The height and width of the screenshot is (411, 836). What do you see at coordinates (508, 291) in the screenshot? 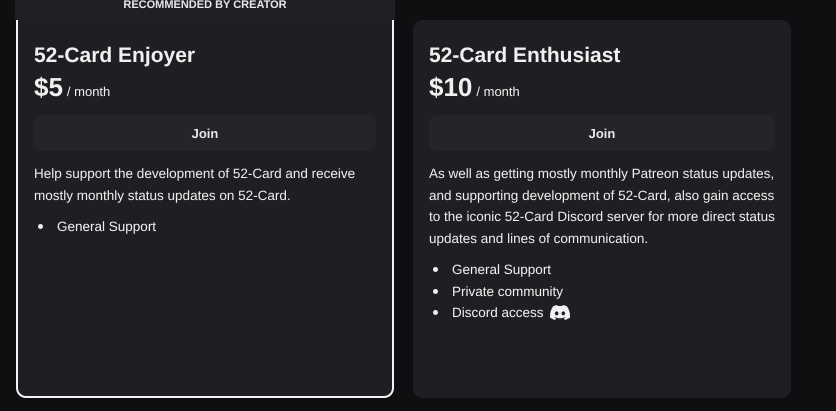
I see `benefit-label: Private community` at bounding box center [508, 291].